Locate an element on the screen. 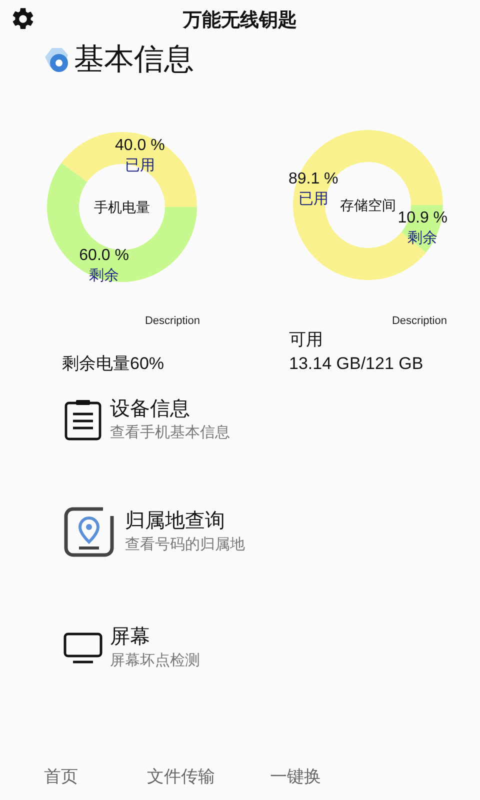  location-pin-icon is located at coordinates (89, 532).